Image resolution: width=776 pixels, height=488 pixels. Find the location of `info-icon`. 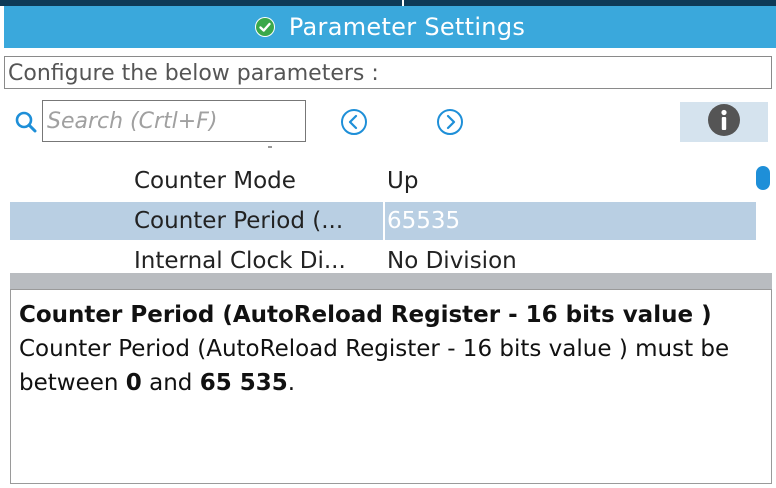

info-icon is located at coordinates (724, 122).